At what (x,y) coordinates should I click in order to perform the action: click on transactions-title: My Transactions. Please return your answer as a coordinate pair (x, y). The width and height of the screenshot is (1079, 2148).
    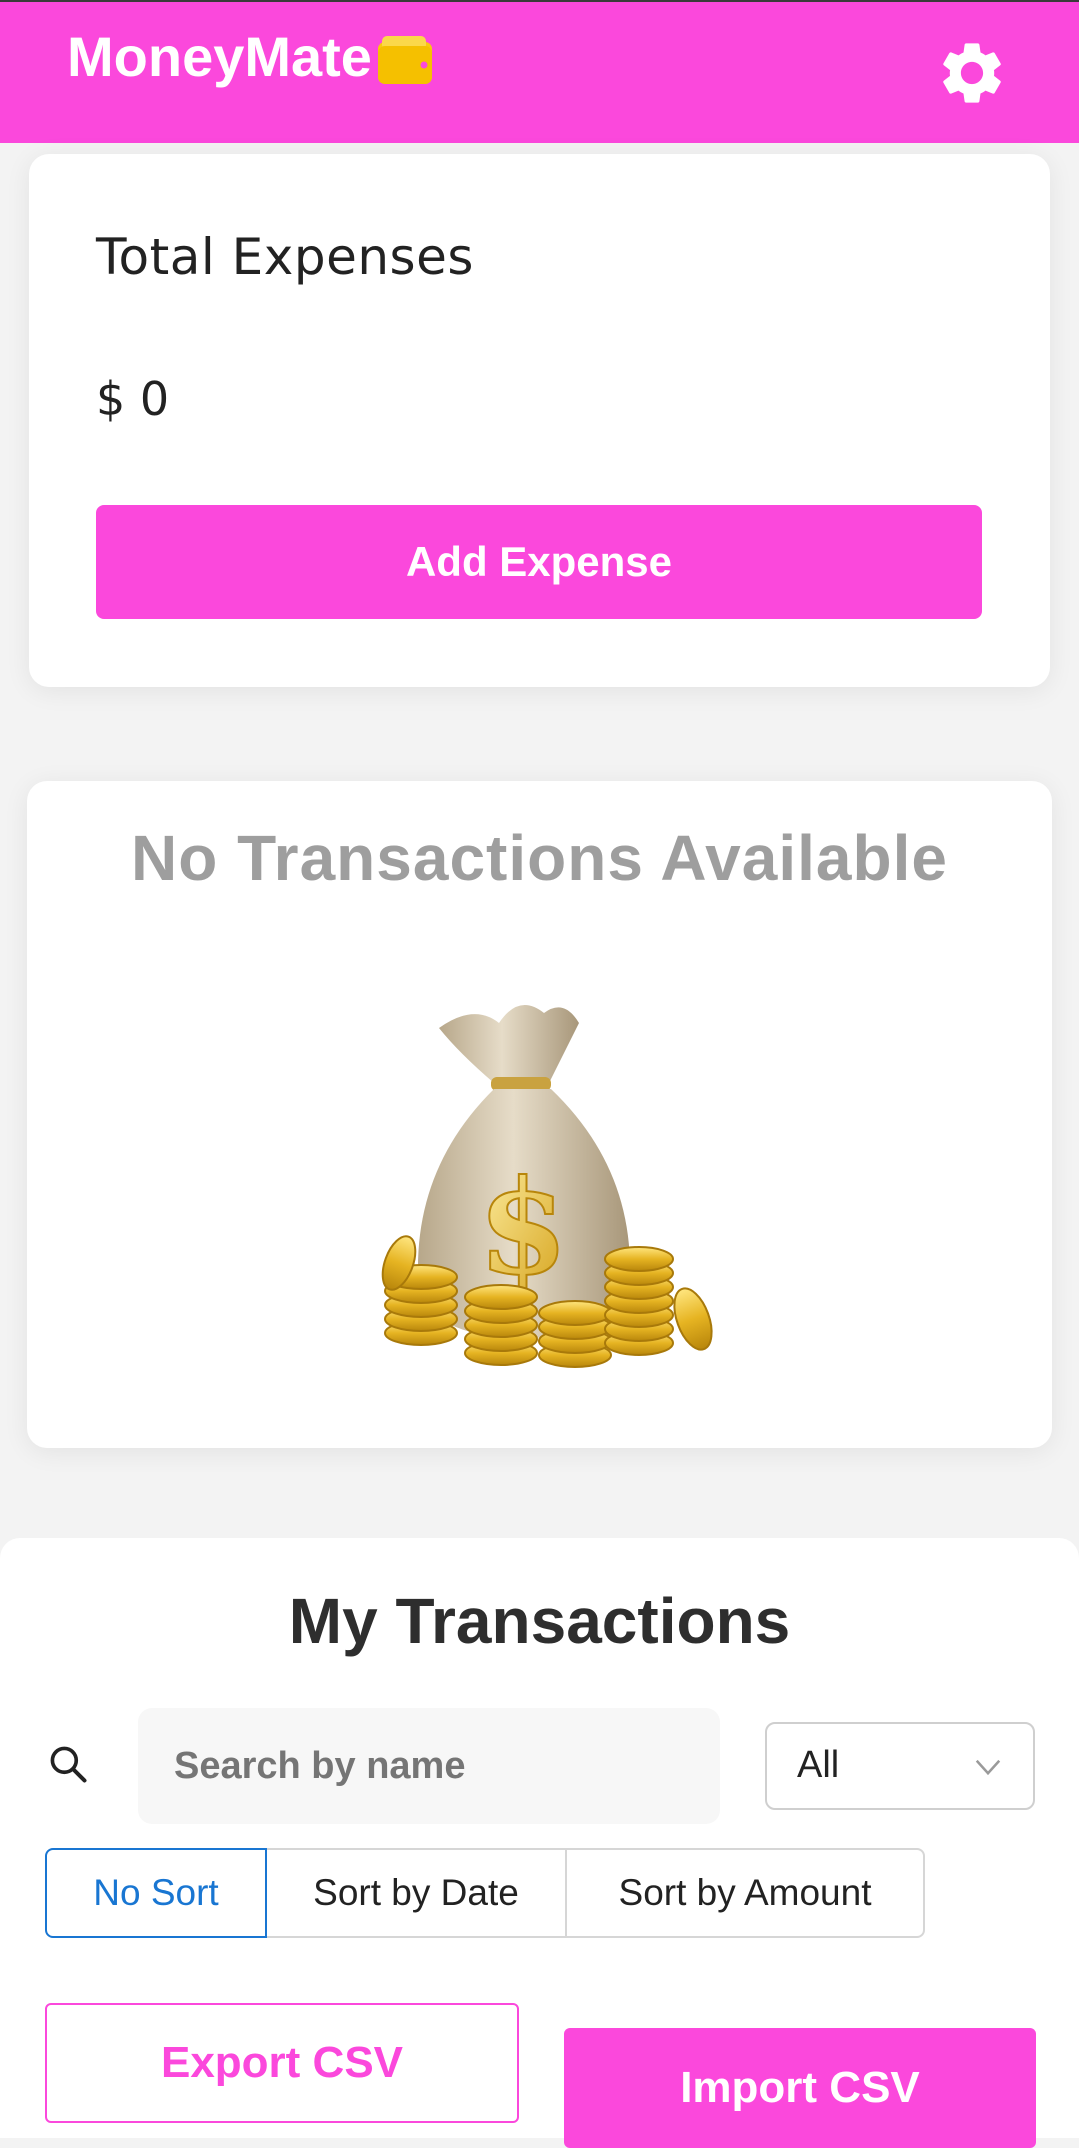
    Looking at the image, I should click on (539, 1621).